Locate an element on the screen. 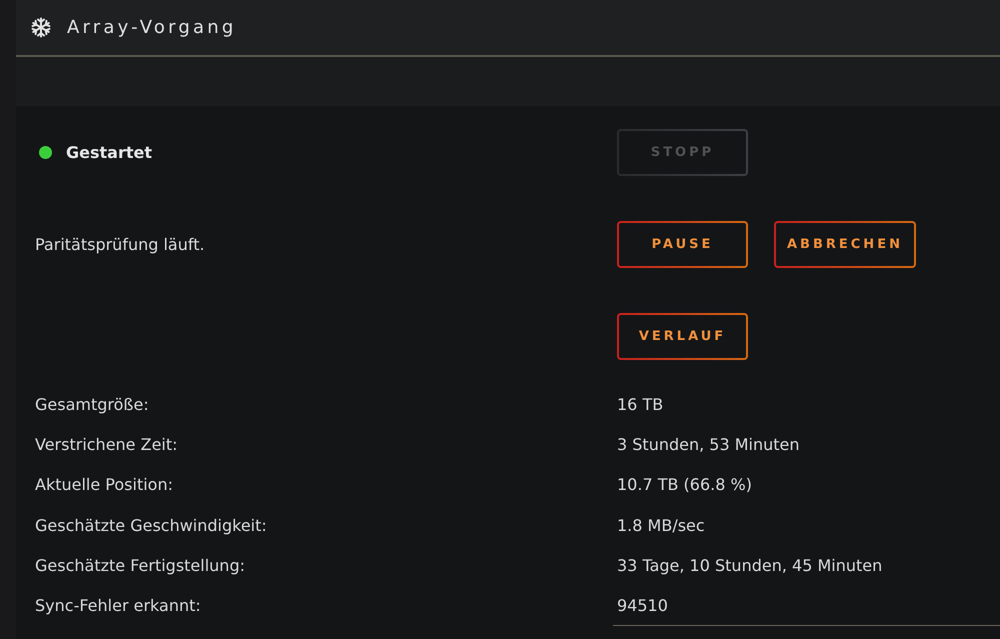 The height and width of the screenshot is (639, 1000). detail-value: 16 TB is located at coordinates (640, 404).